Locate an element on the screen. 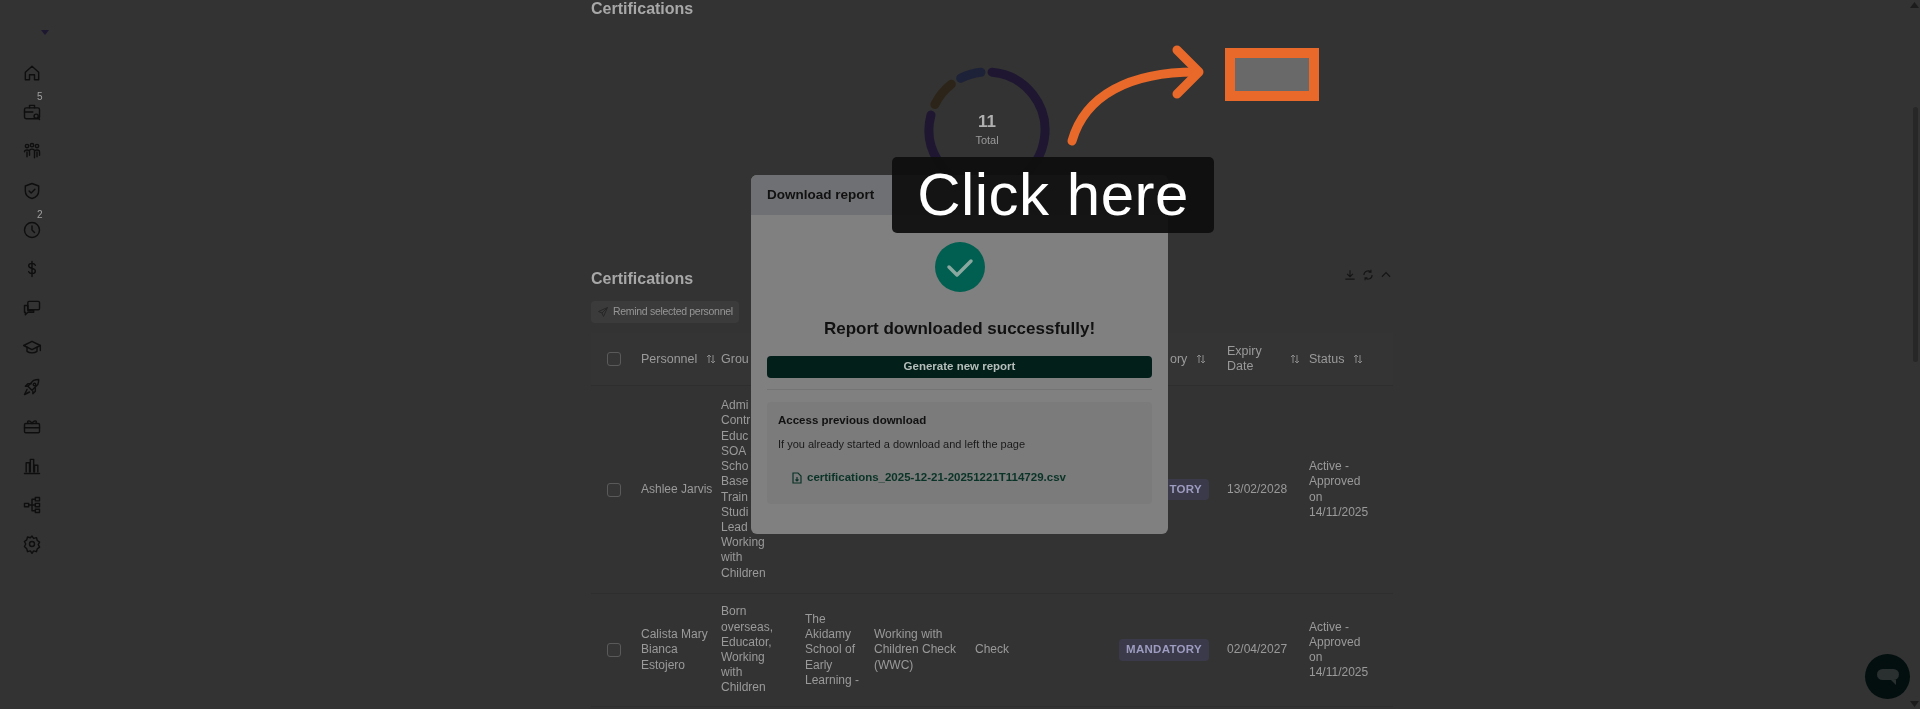 The width and height of the screenshot is (1920, 709). remind-button: Remind selected personnel is located at coordinates (665, 312).